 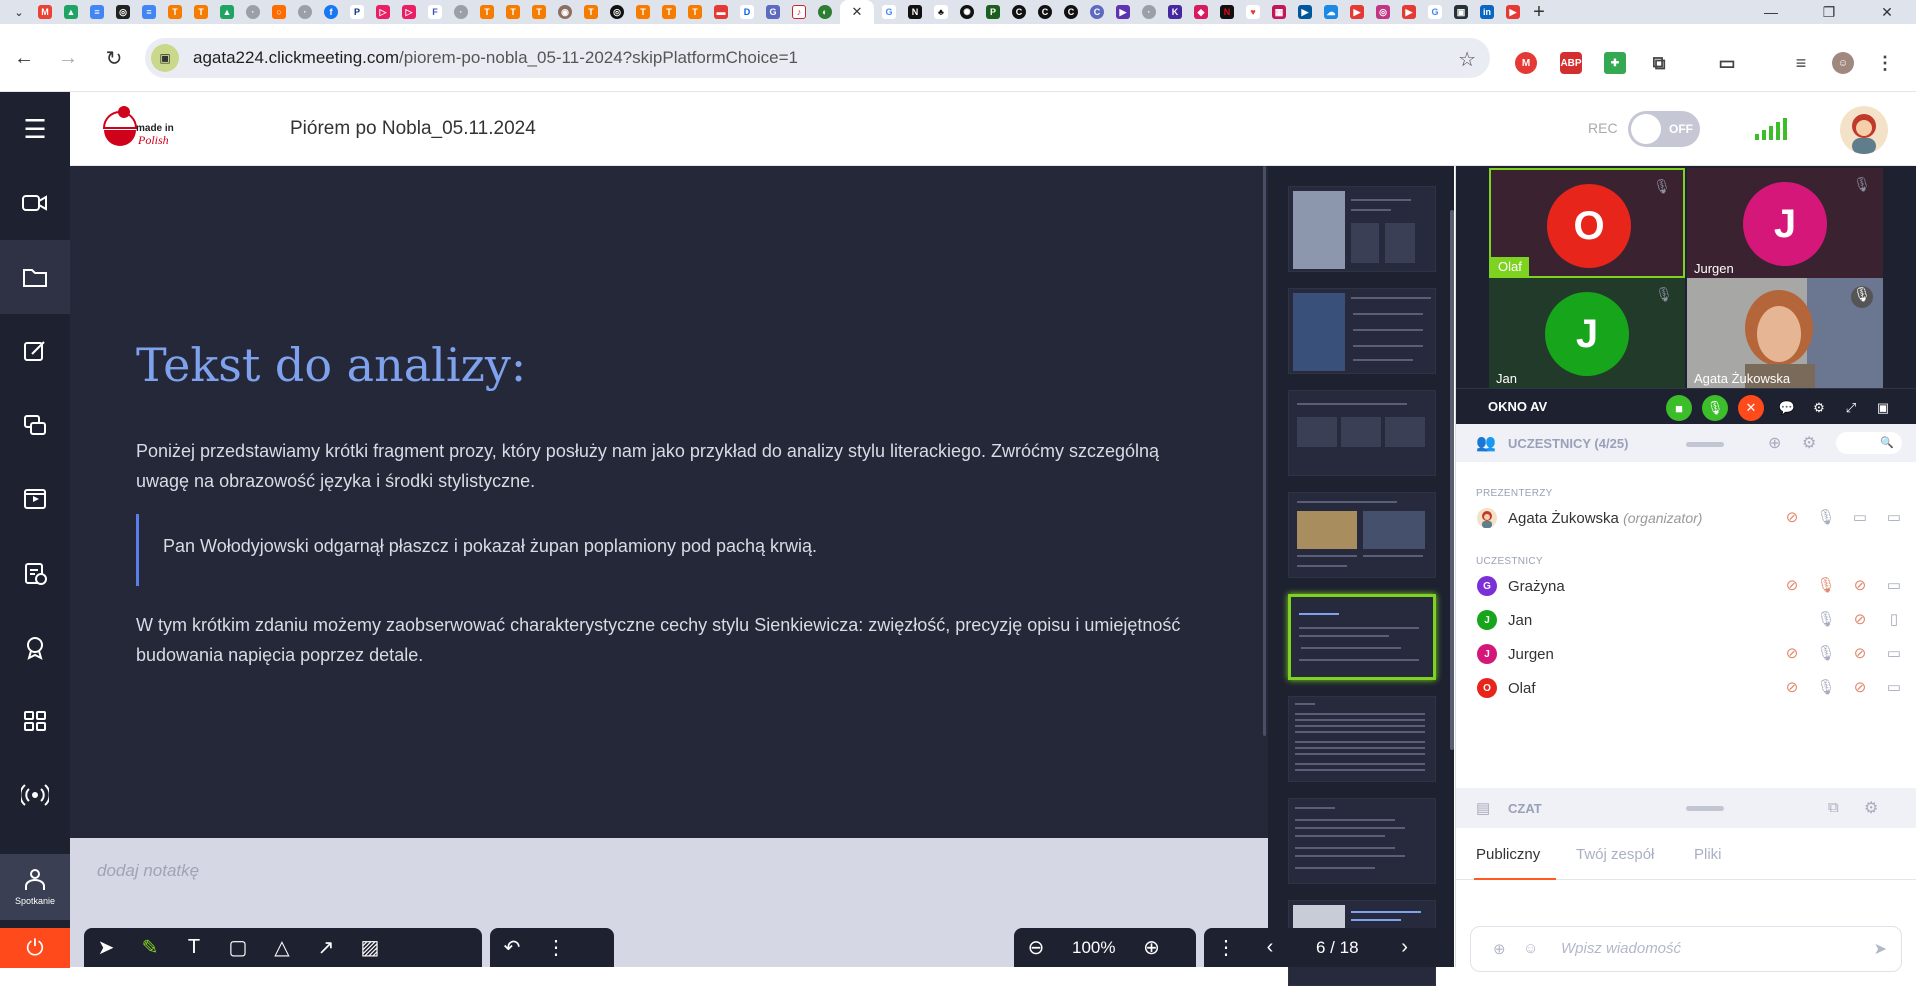 I want to click on tab-temu-8: T, so click(x=669, y=12).